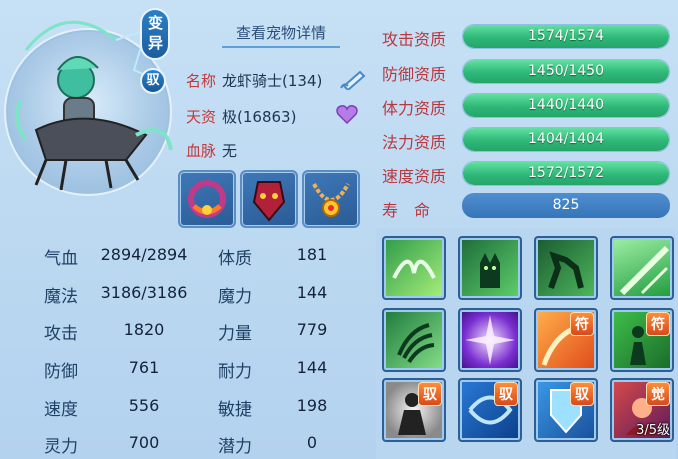 This screenshot has width=678, height=459. I want to click on stat-value: 2894/2894, so click(144, 254).